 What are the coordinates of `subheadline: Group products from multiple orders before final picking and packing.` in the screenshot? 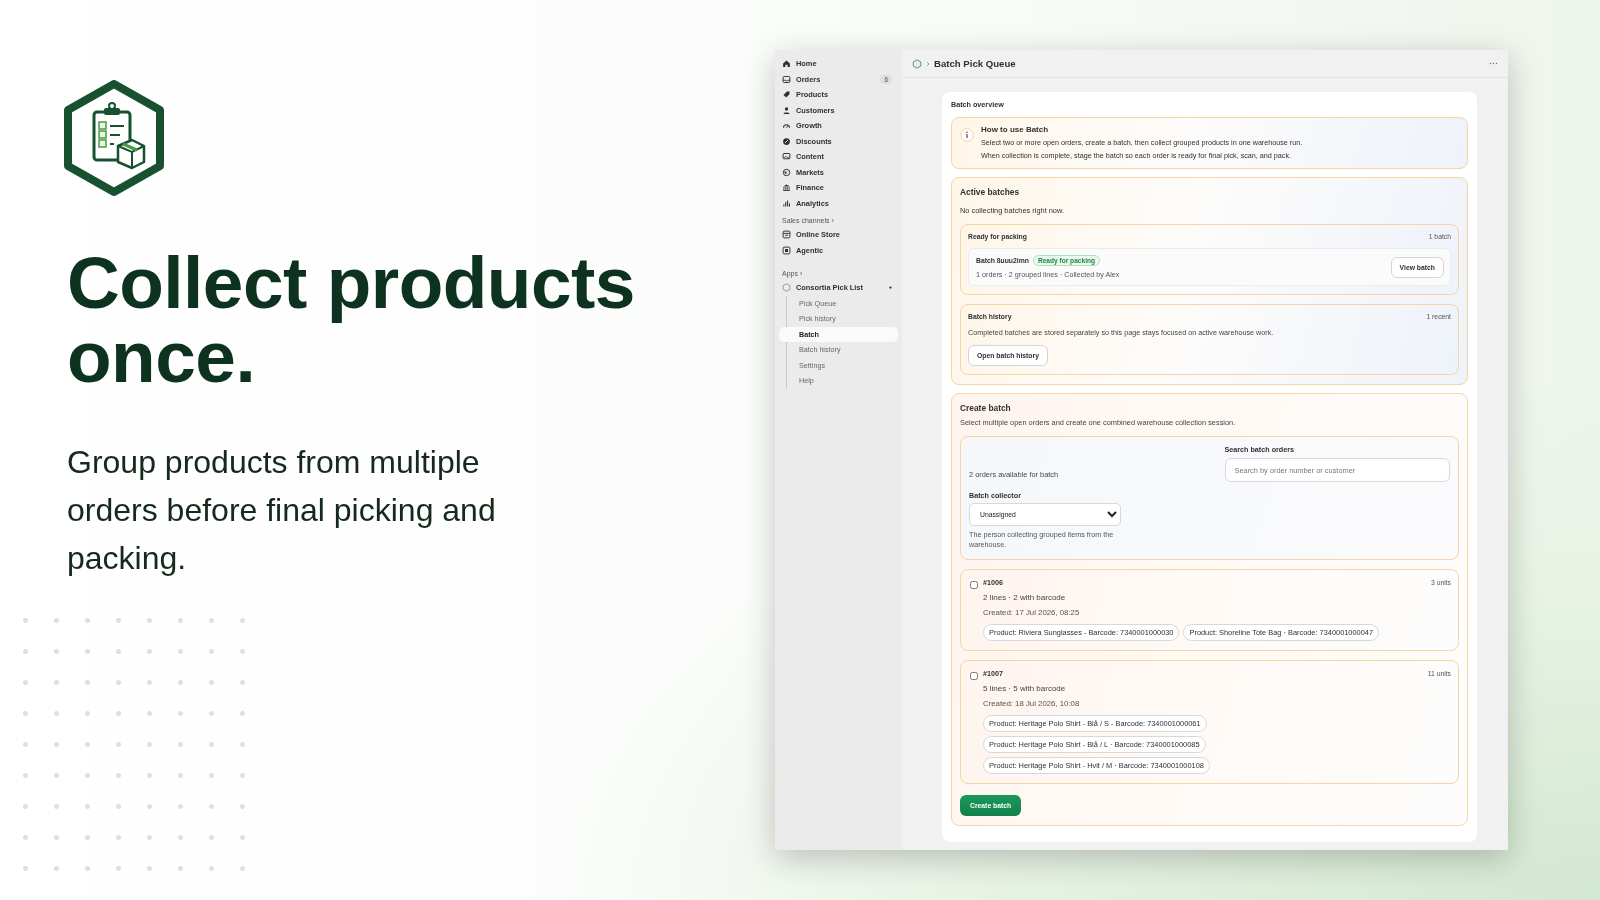 It's located at (282, 510).